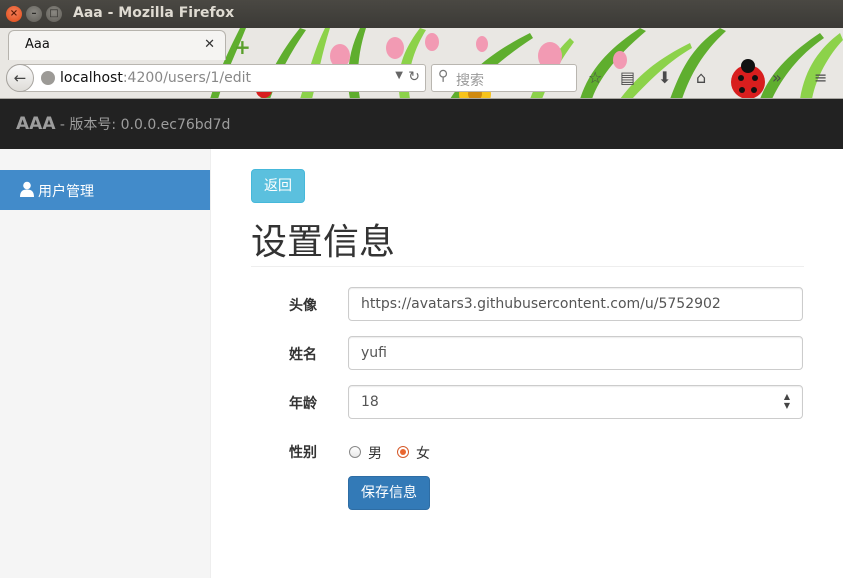 This screenshot has width=843, height=578. Describe the element at coordinates (303, 306) in the screenshot. I see `avatar-label: 头像` at that location.